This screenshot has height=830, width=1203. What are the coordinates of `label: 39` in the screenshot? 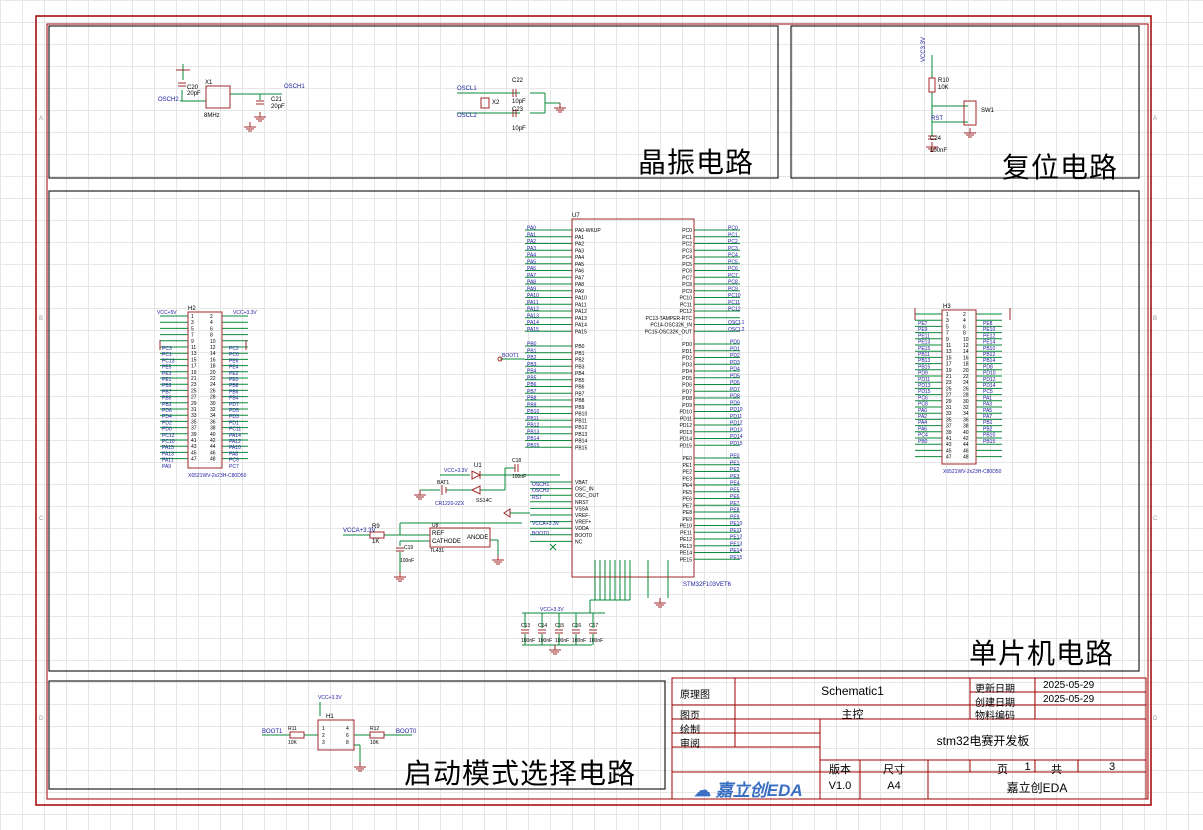 It's located at (949, 433).